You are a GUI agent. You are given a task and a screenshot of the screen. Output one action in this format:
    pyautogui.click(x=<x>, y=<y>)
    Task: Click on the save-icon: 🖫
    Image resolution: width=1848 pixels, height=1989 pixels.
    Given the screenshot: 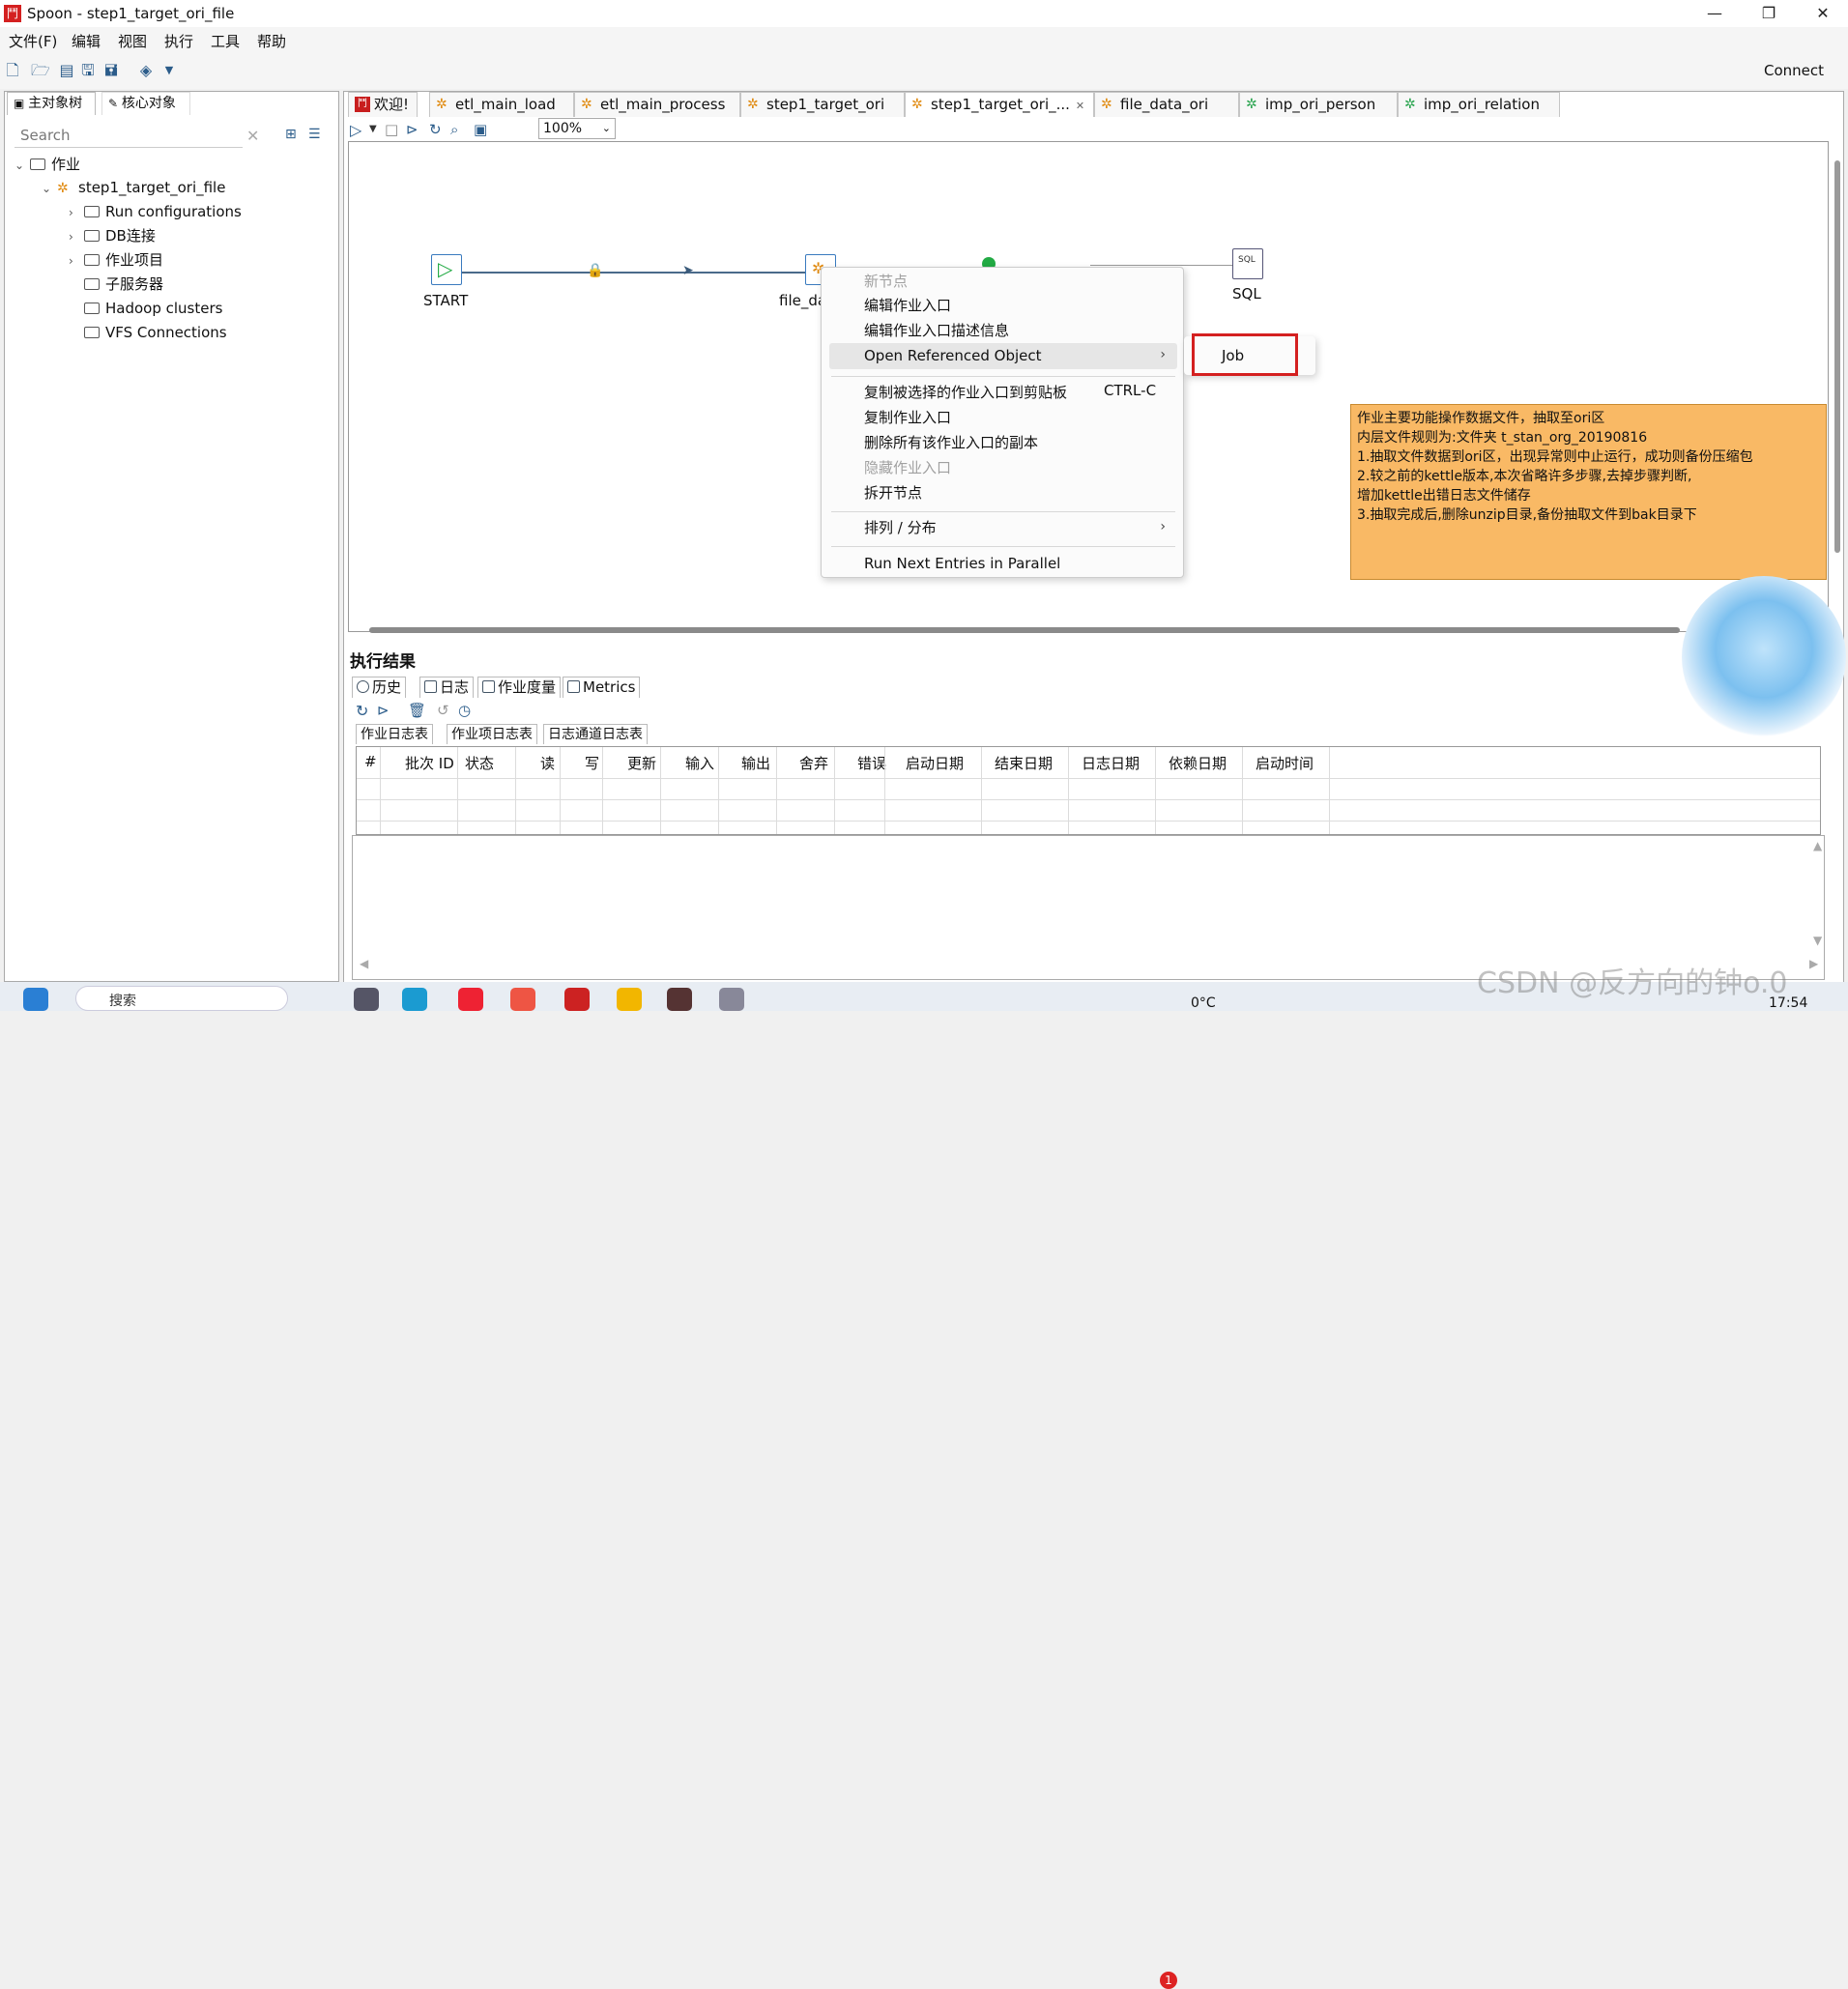 What is the action you would take?
    pyautogui.click(x=88, y=70)
    